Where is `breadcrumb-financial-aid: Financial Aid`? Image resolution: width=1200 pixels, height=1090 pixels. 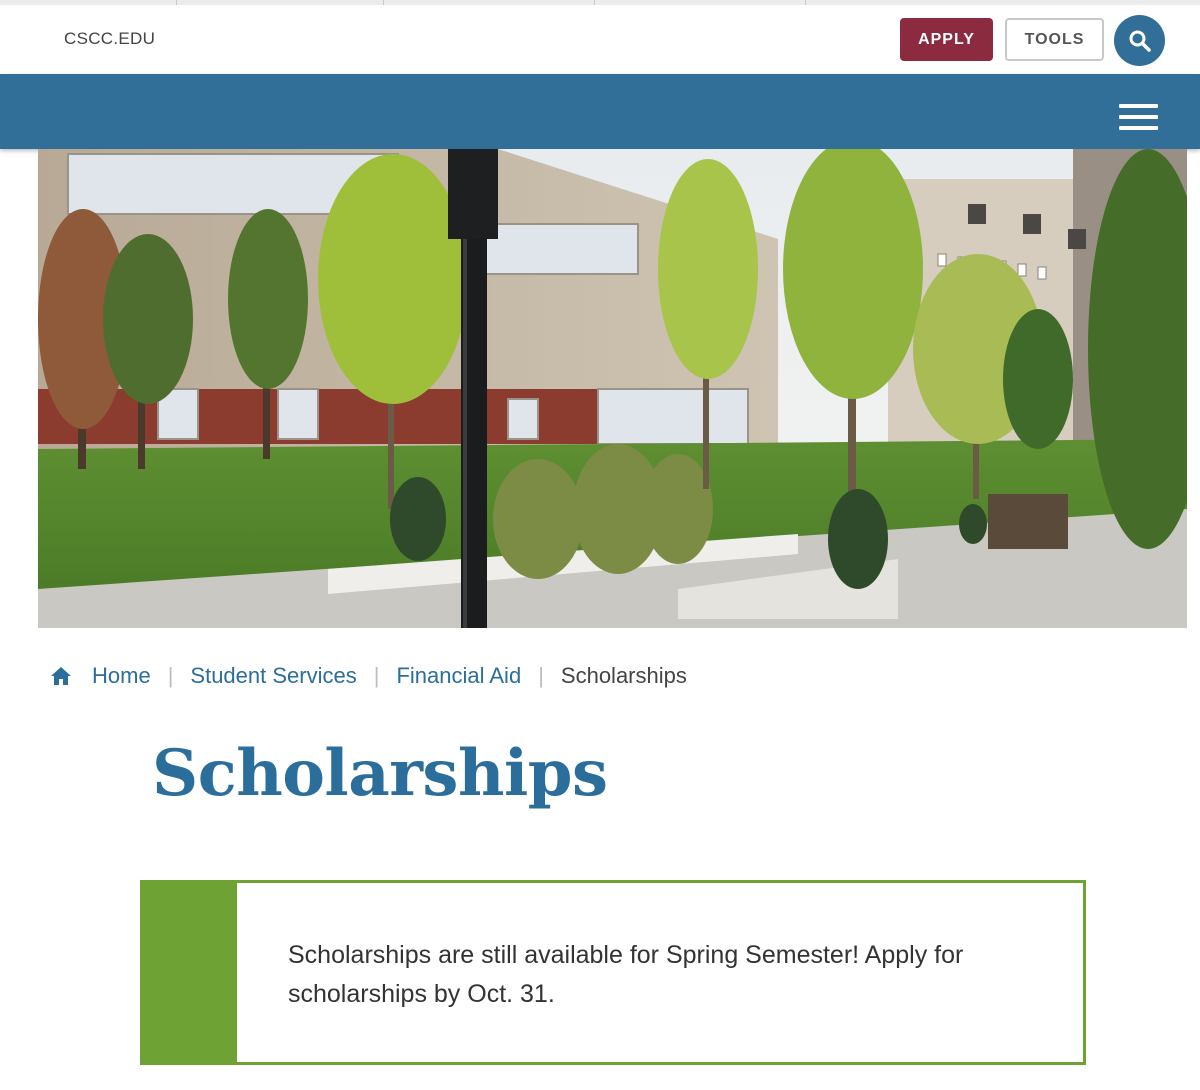
breadcrumb-financial-aid: Financial Aid is located at coordinates (458, 676).